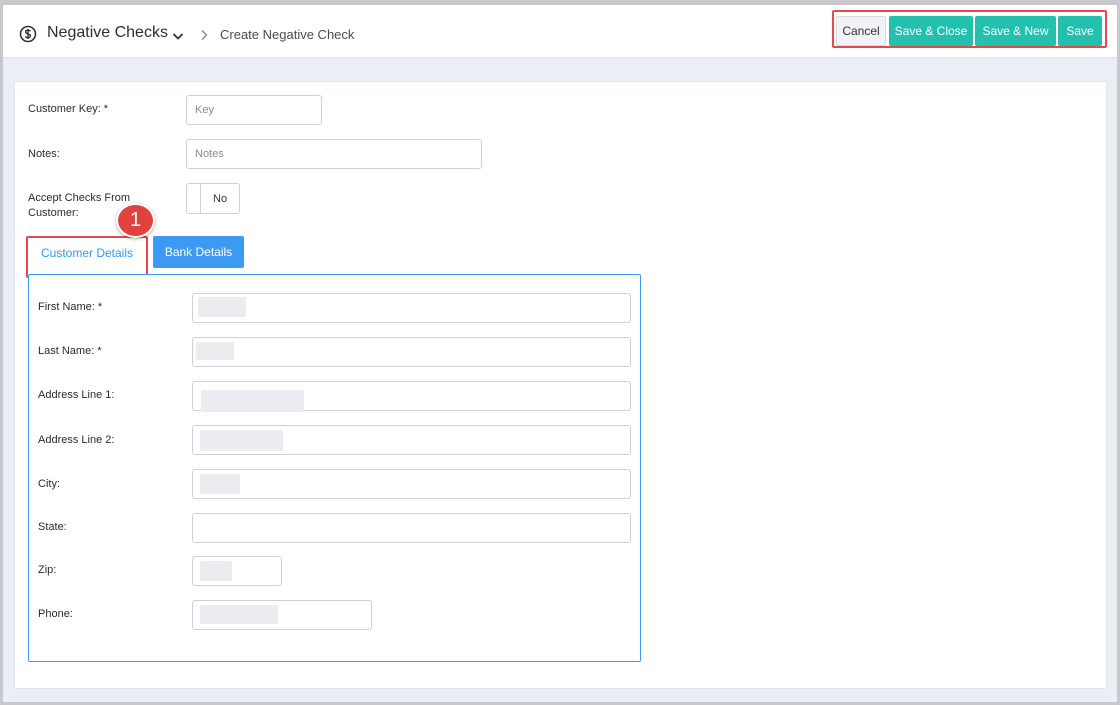 The image size is (1120, 705). Describe the element at coordinates (76, 395) in the screenshot. I see `address-line1-label: Address Line 1:` at that location.